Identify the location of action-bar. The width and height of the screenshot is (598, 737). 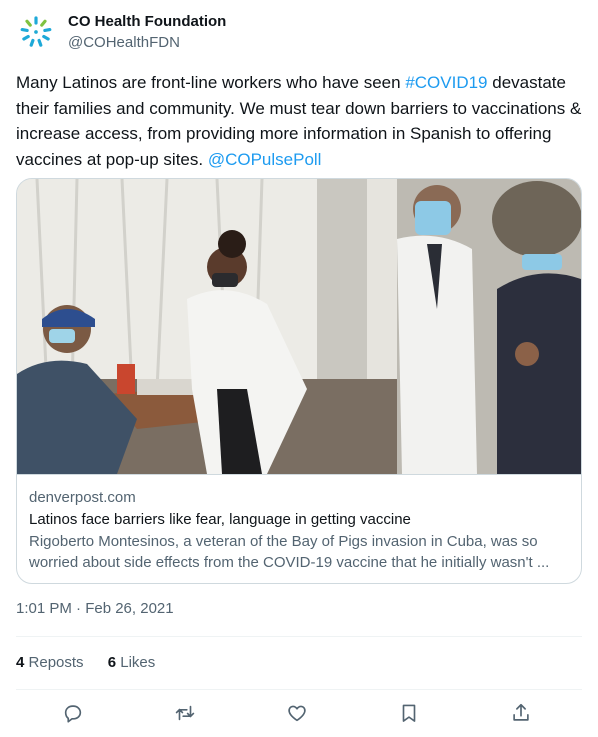
(299, 715).